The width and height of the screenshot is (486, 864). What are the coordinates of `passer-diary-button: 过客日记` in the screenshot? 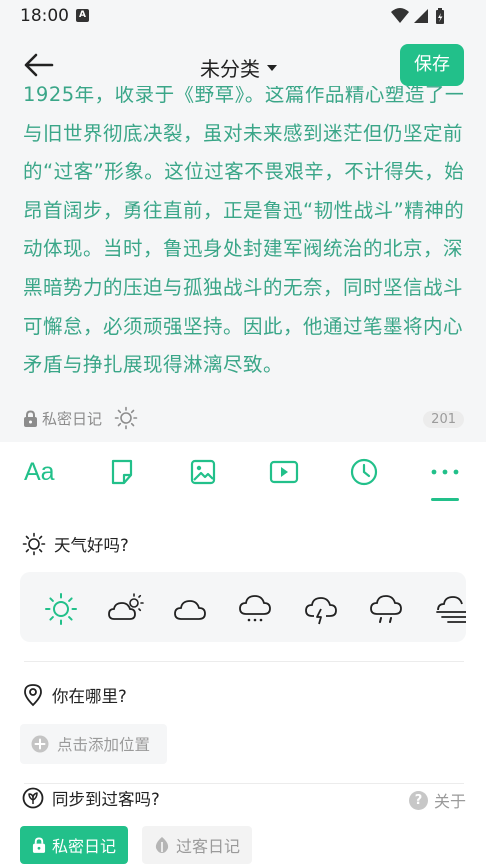 It's located at (197, 845).